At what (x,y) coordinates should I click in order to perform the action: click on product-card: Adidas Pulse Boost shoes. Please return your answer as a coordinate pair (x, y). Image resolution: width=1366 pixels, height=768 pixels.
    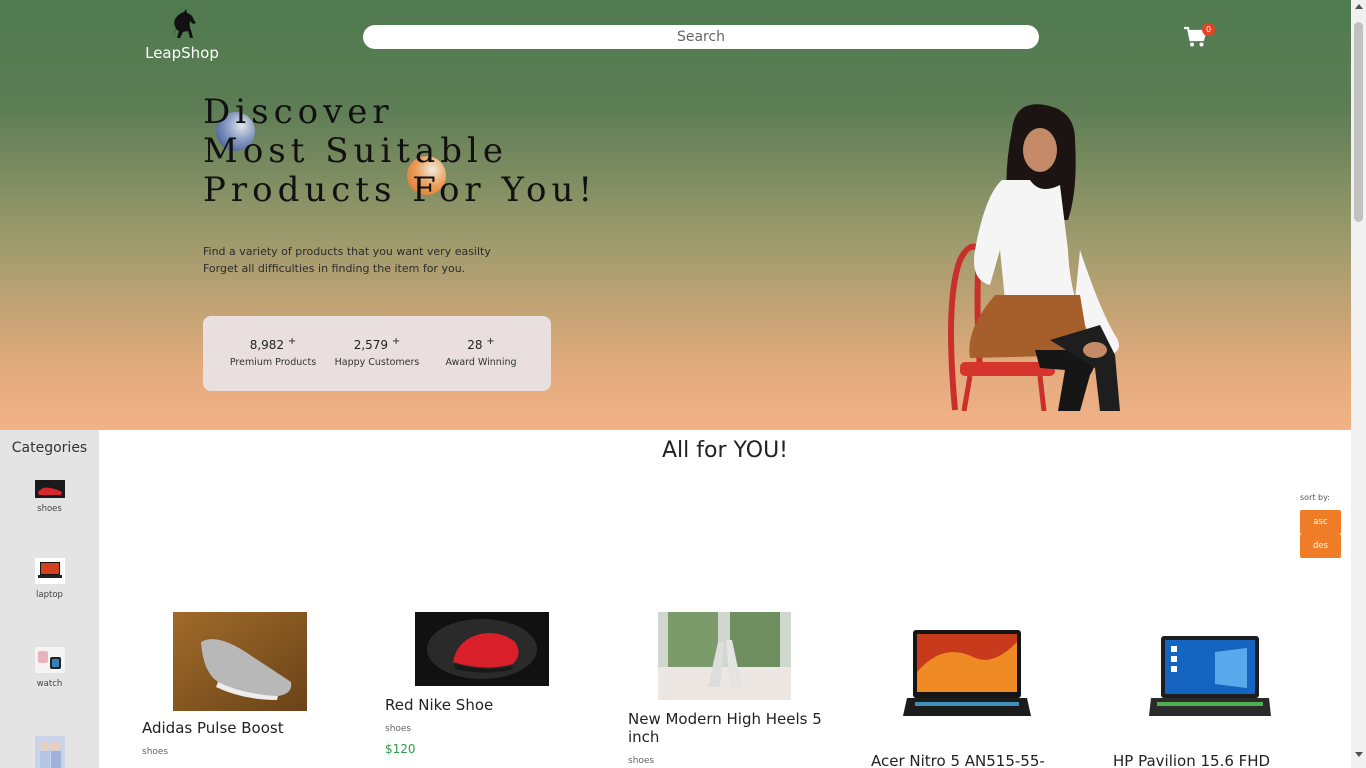
    Looking at the image, I should click on (242, 684).